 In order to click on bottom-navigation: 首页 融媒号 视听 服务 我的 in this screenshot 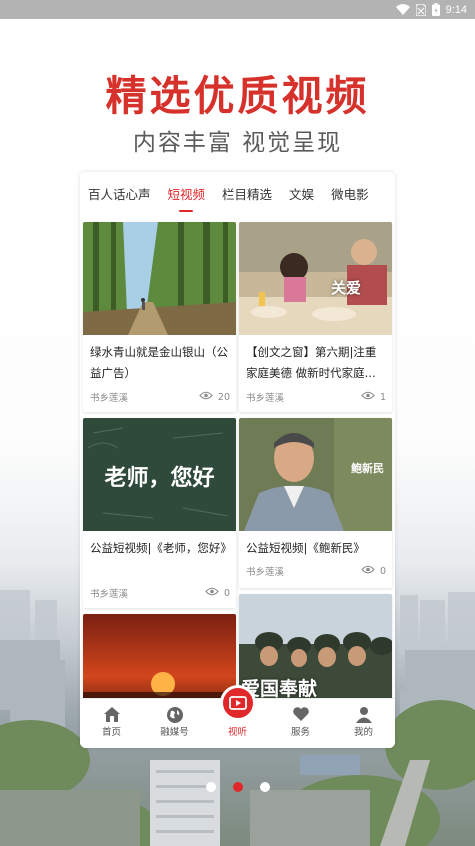, I will do `click(237, 716)`.